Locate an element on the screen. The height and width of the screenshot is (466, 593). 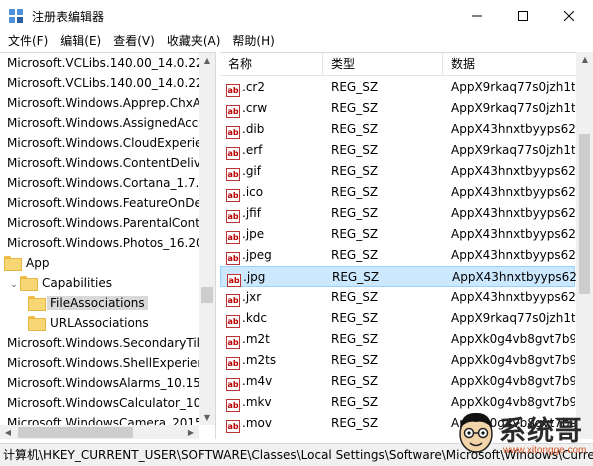
tree-expand-chevron-icon: ⌄ is located at coordinates (14, 285).